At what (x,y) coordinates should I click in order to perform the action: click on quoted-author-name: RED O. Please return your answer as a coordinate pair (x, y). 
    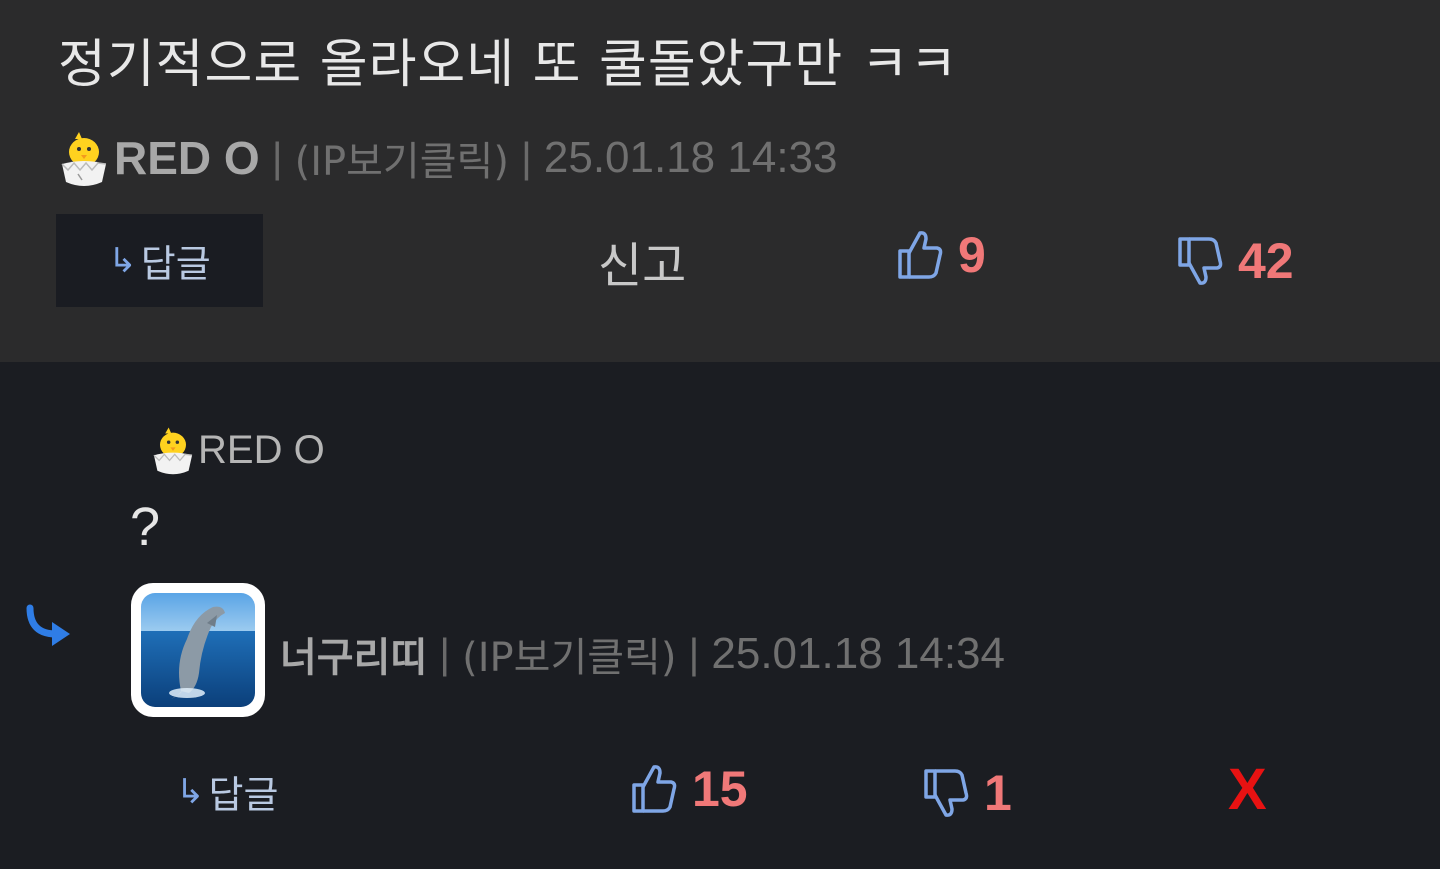
    Looking at the image, I should click on (261, 449).